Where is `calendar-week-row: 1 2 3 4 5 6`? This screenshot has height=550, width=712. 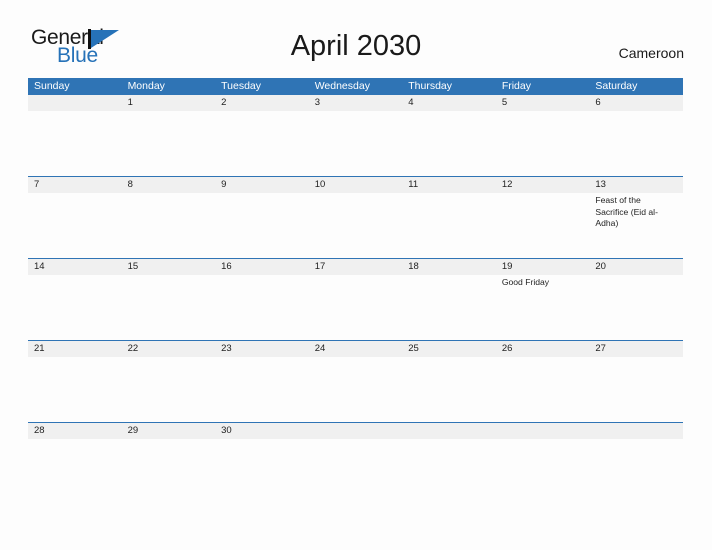 calendar-week-row: 1 2 3 4 5 6 is located at coordinates (355, 135).